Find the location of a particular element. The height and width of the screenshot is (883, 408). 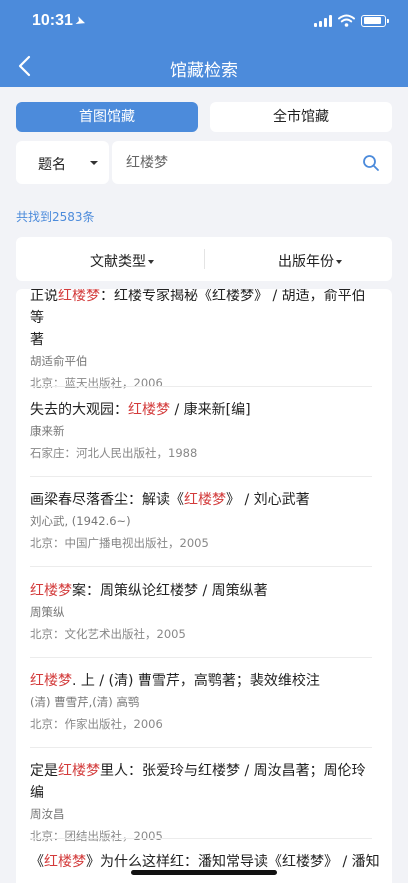

battery-icon is located at coordinates (375, 20).